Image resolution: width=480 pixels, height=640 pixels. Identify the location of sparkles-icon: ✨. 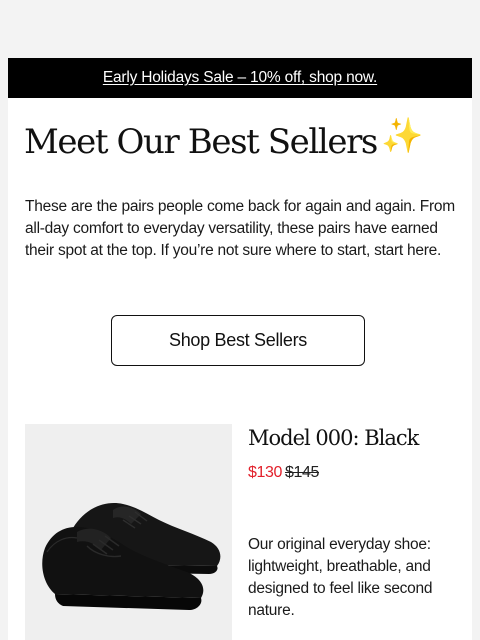
(401, 136).